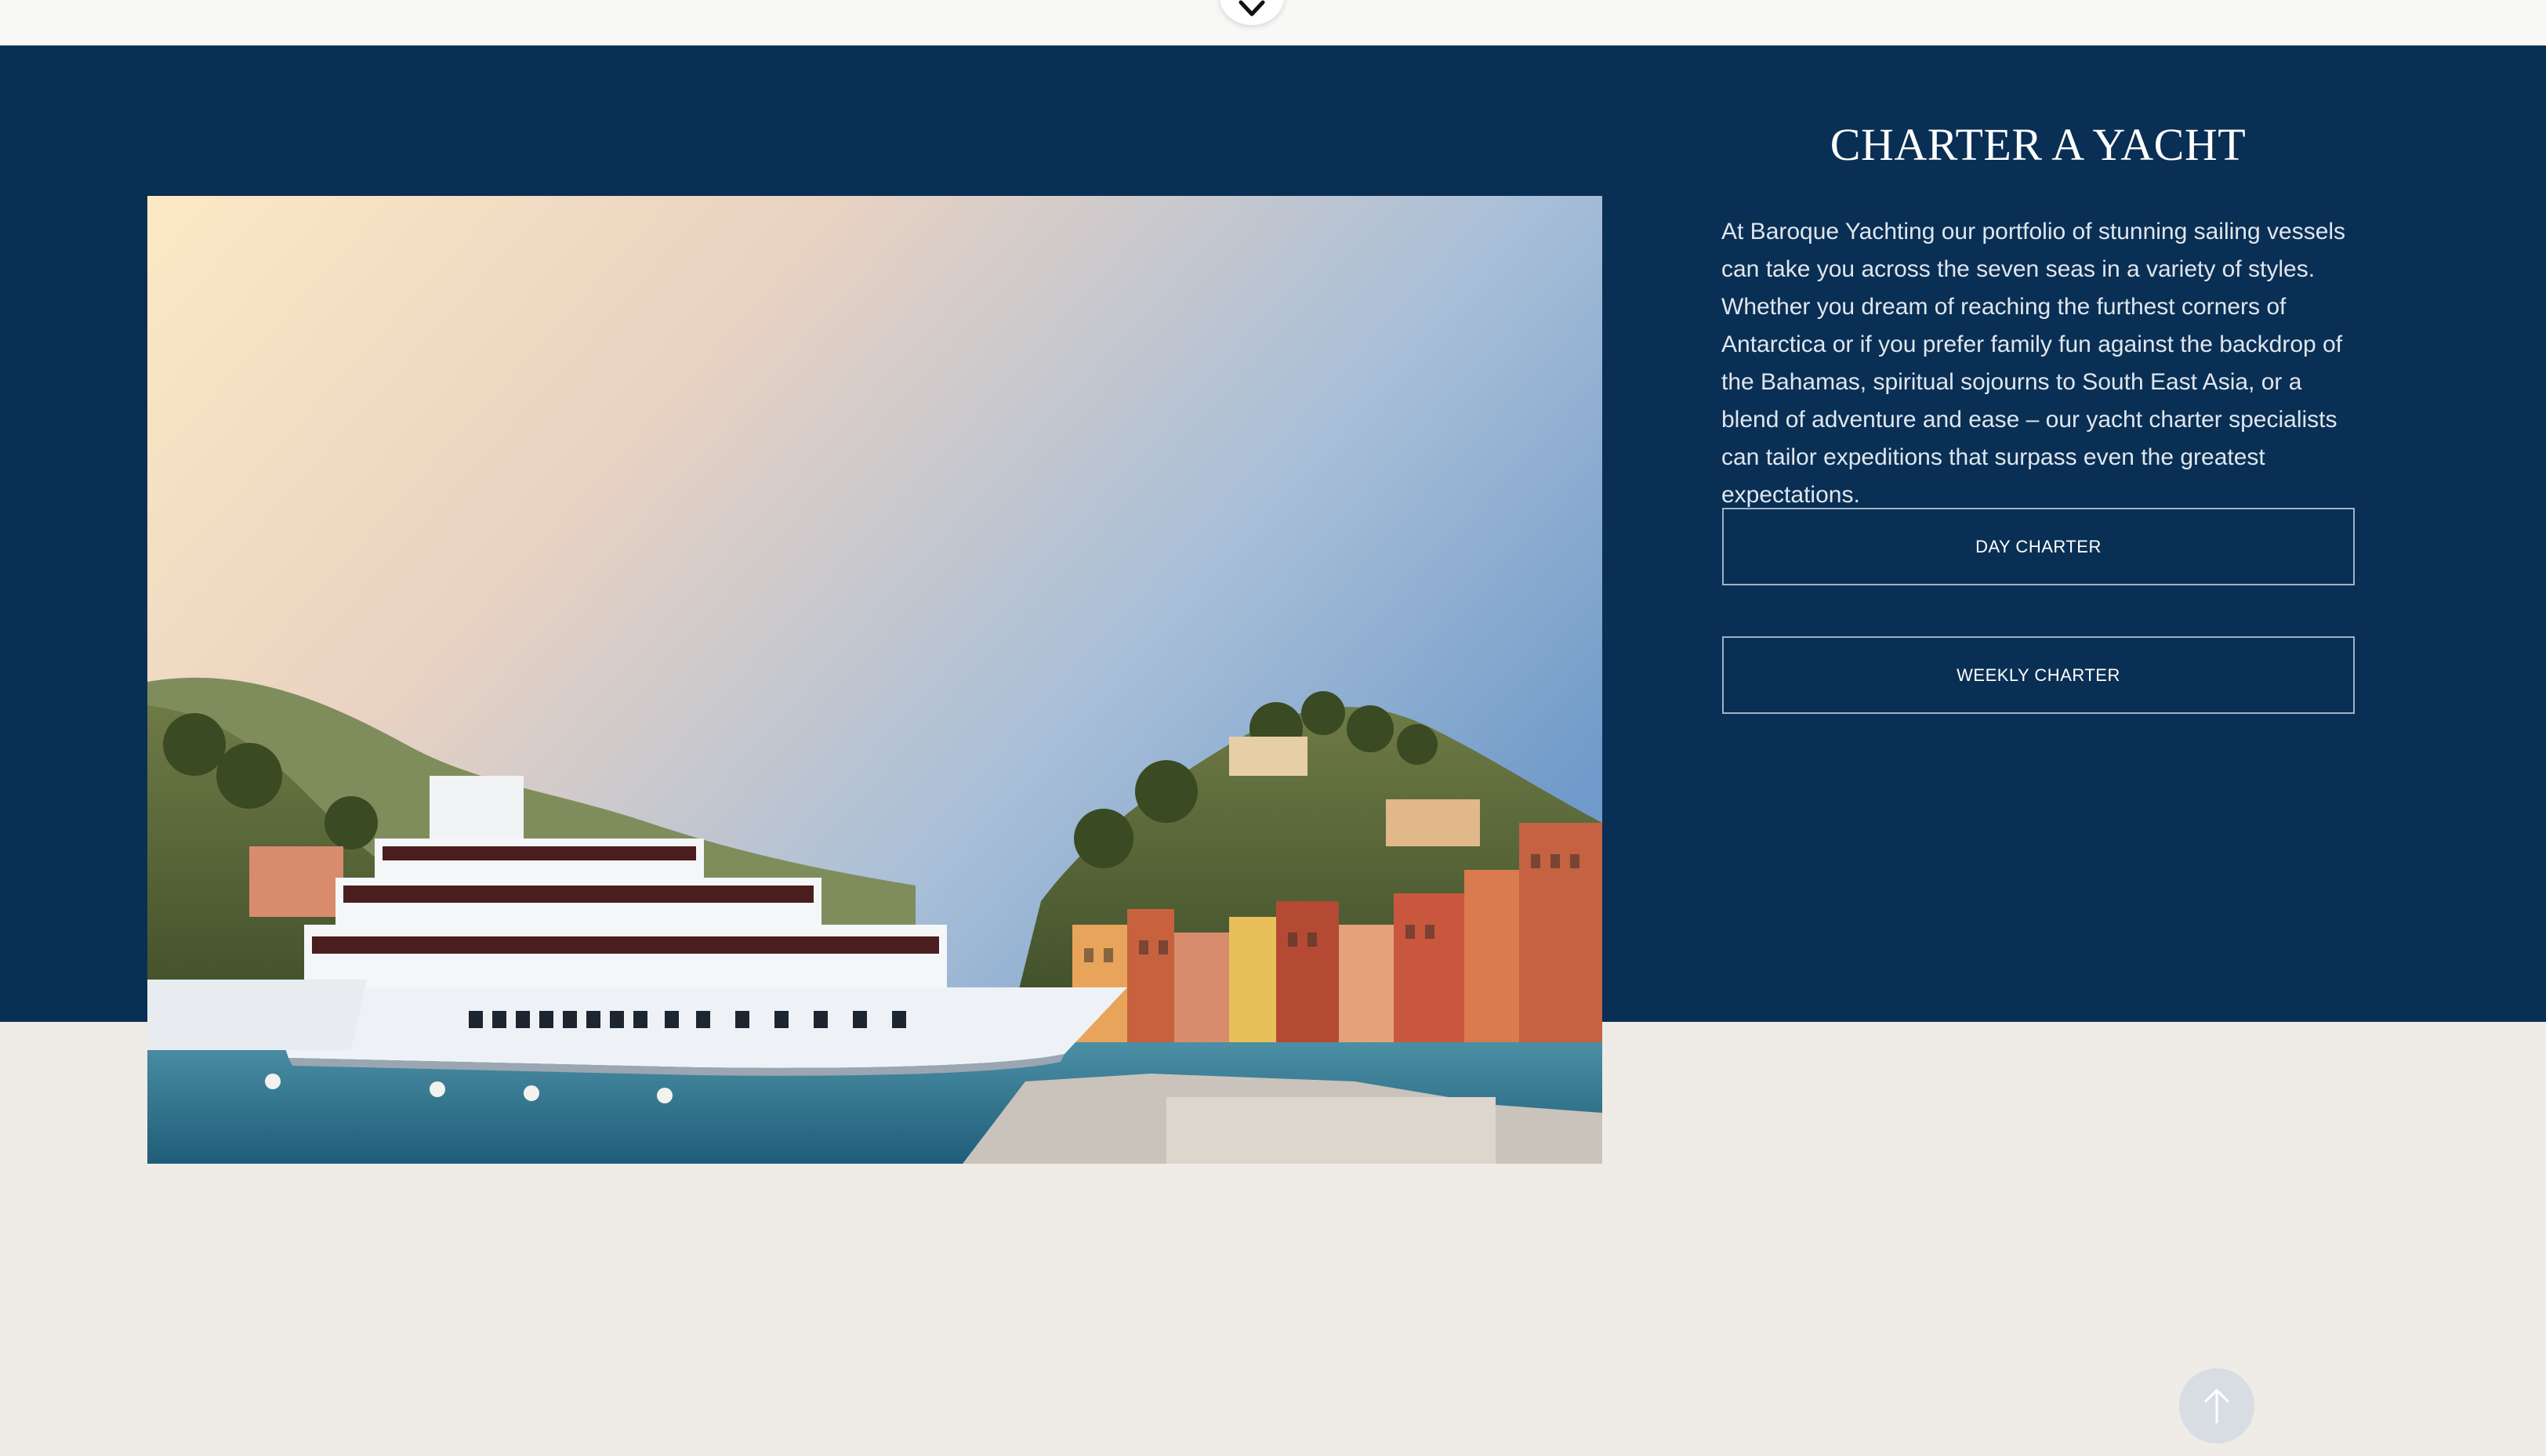 This screenshot has height=1456, width=2546. I want to click on page-title: CHARTER A YACHT, so click(2038, 144).